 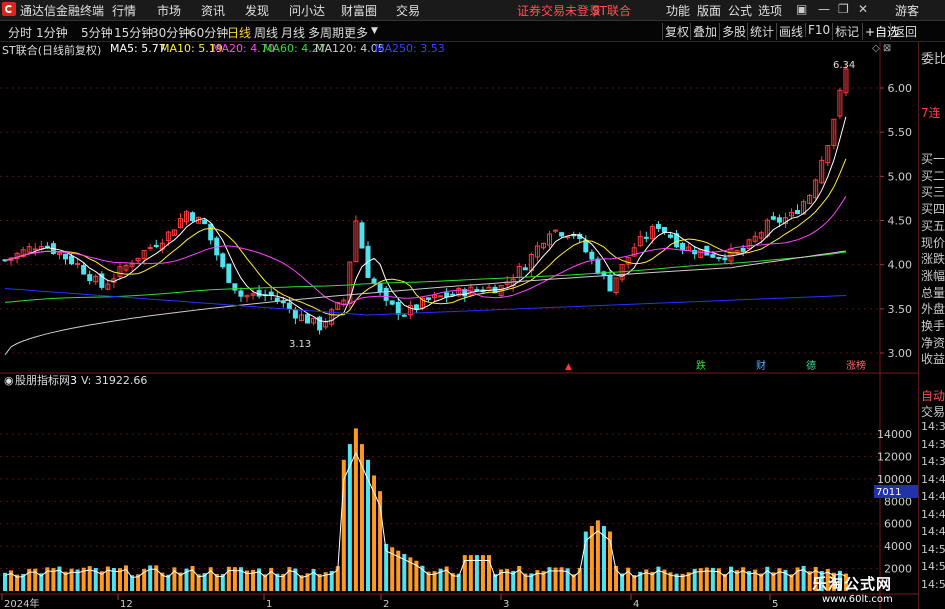 I want to click on toolbar-btn-overlay: 叠加, so click(x=704, y=31).